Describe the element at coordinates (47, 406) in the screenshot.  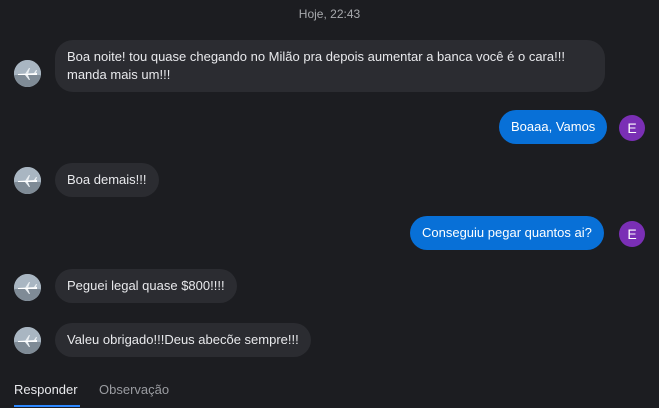
I see `active-tab-indicator` at that location.